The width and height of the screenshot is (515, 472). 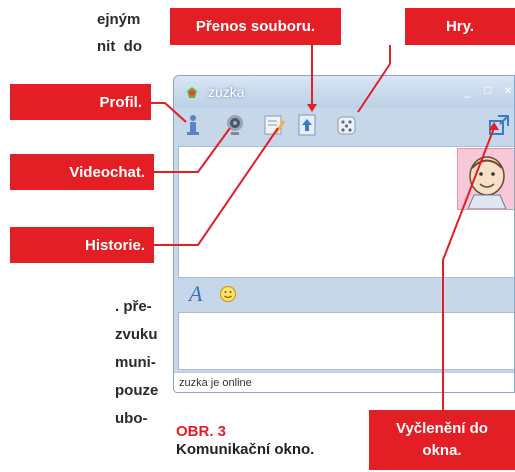 I want to click on article-line: muni-, so click(x=135, y=362).